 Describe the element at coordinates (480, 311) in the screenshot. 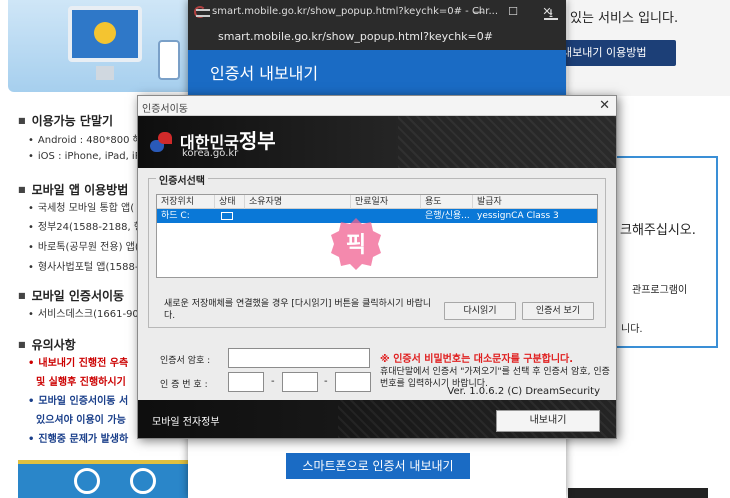

I see `reload-button: 다시읽기` at that location.